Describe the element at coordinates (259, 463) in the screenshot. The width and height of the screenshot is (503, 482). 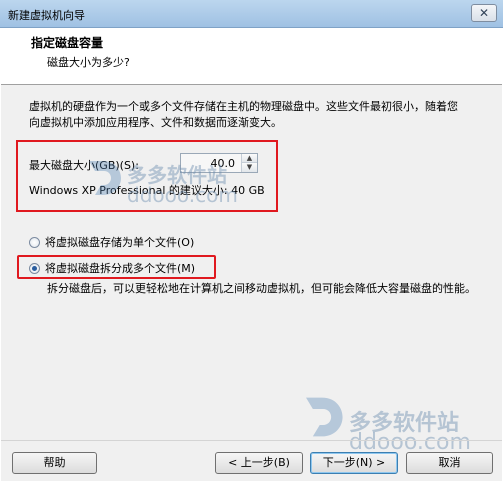
I see `back-button: < 上一步(B)` at that location.